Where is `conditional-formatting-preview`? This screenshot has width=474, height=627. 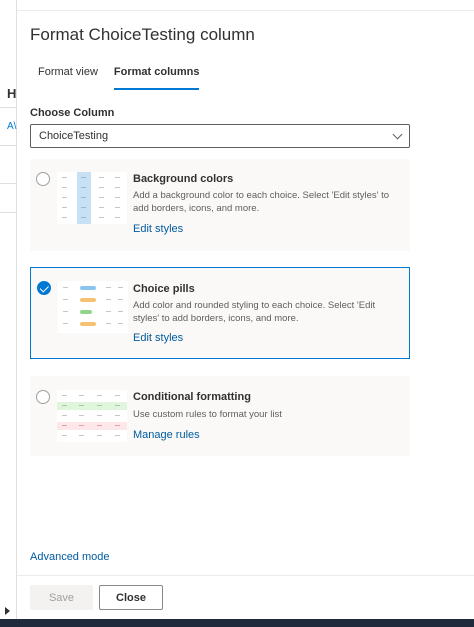
conditional-formatting-preview is located at coordinates (92, 416).